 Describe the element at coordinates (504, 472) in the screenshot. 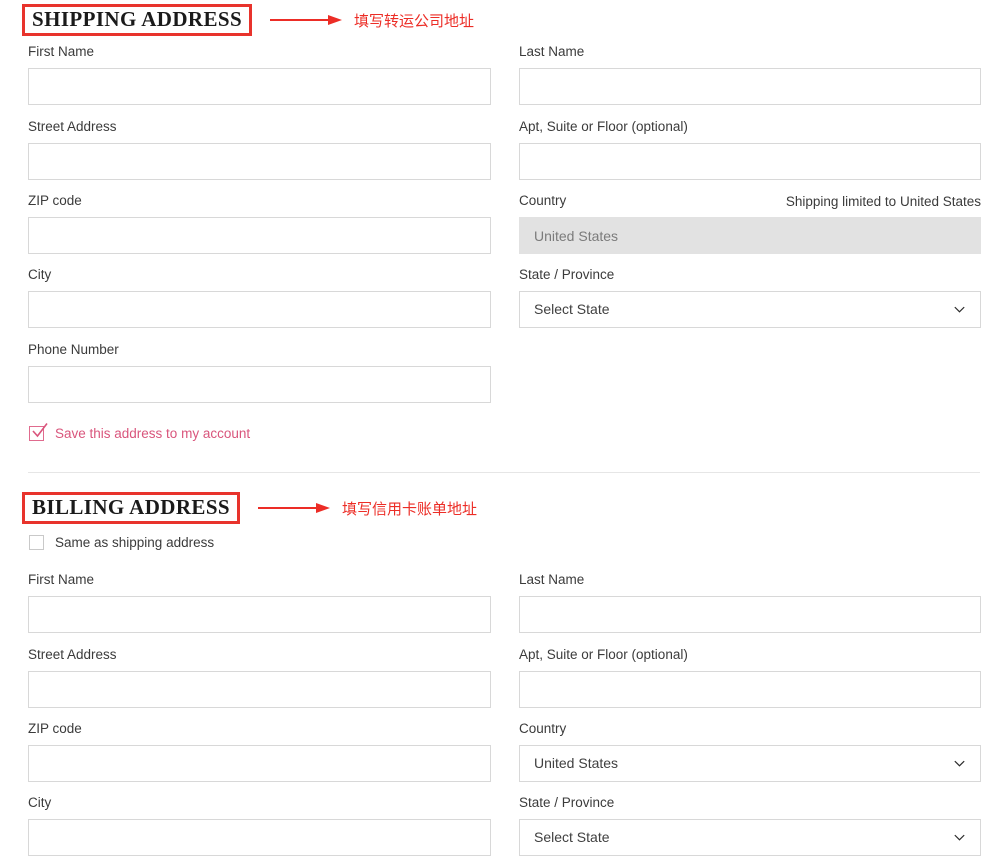

I see `section-divider` at that location.